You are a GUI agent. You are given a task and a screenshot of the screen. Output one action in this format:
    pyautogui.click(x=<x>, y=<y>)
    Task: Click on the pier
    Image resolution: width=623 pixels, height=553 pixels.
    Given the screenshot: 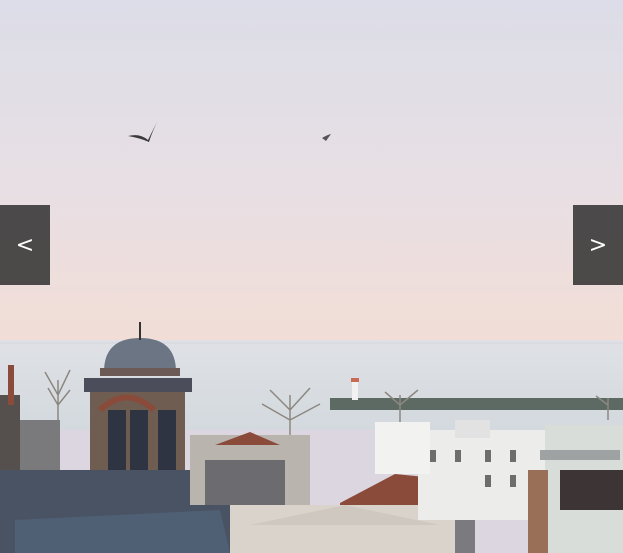 What is the action you would take?
    pyautogui.click(x=476, y=404)
    